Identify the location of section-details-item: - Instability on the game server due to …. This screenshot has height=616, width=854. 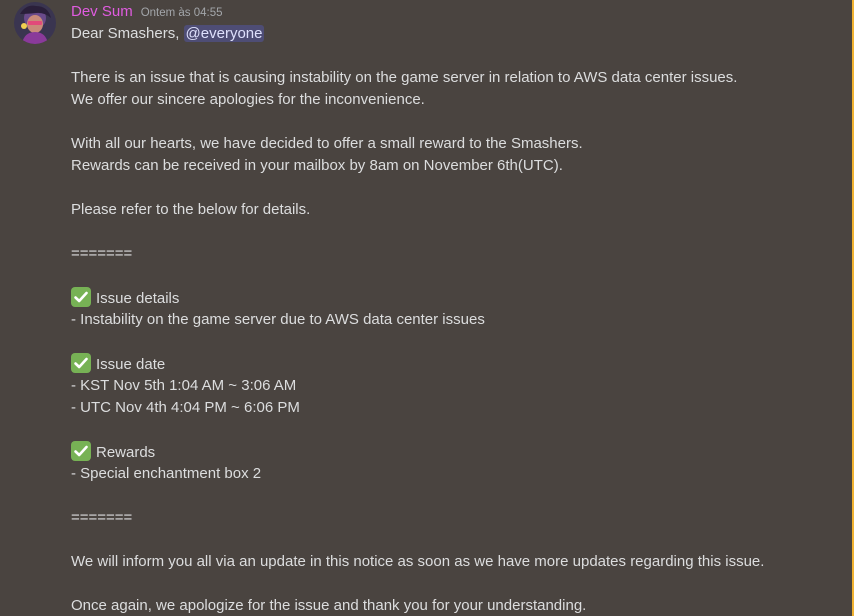
(278, 319).